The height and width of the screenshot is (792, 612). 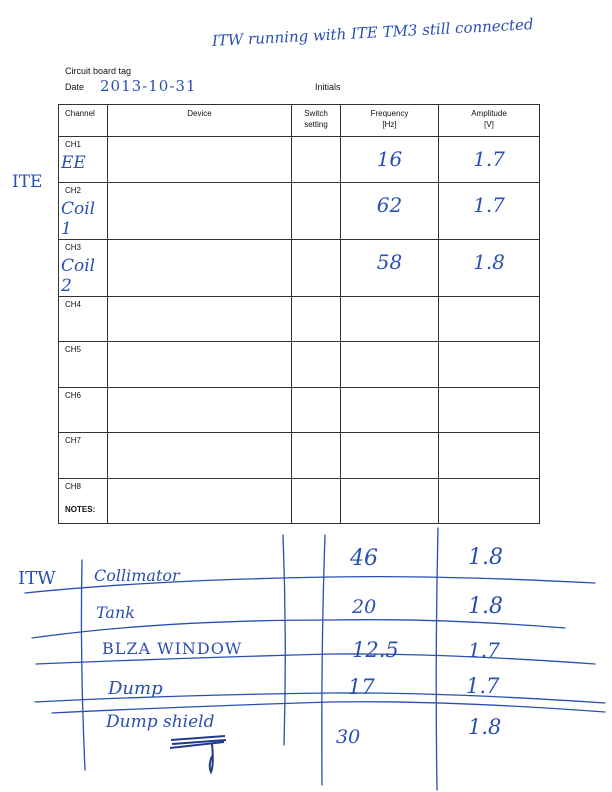 I want to click on strikethrough-scribble, so click(x=198, y=742).